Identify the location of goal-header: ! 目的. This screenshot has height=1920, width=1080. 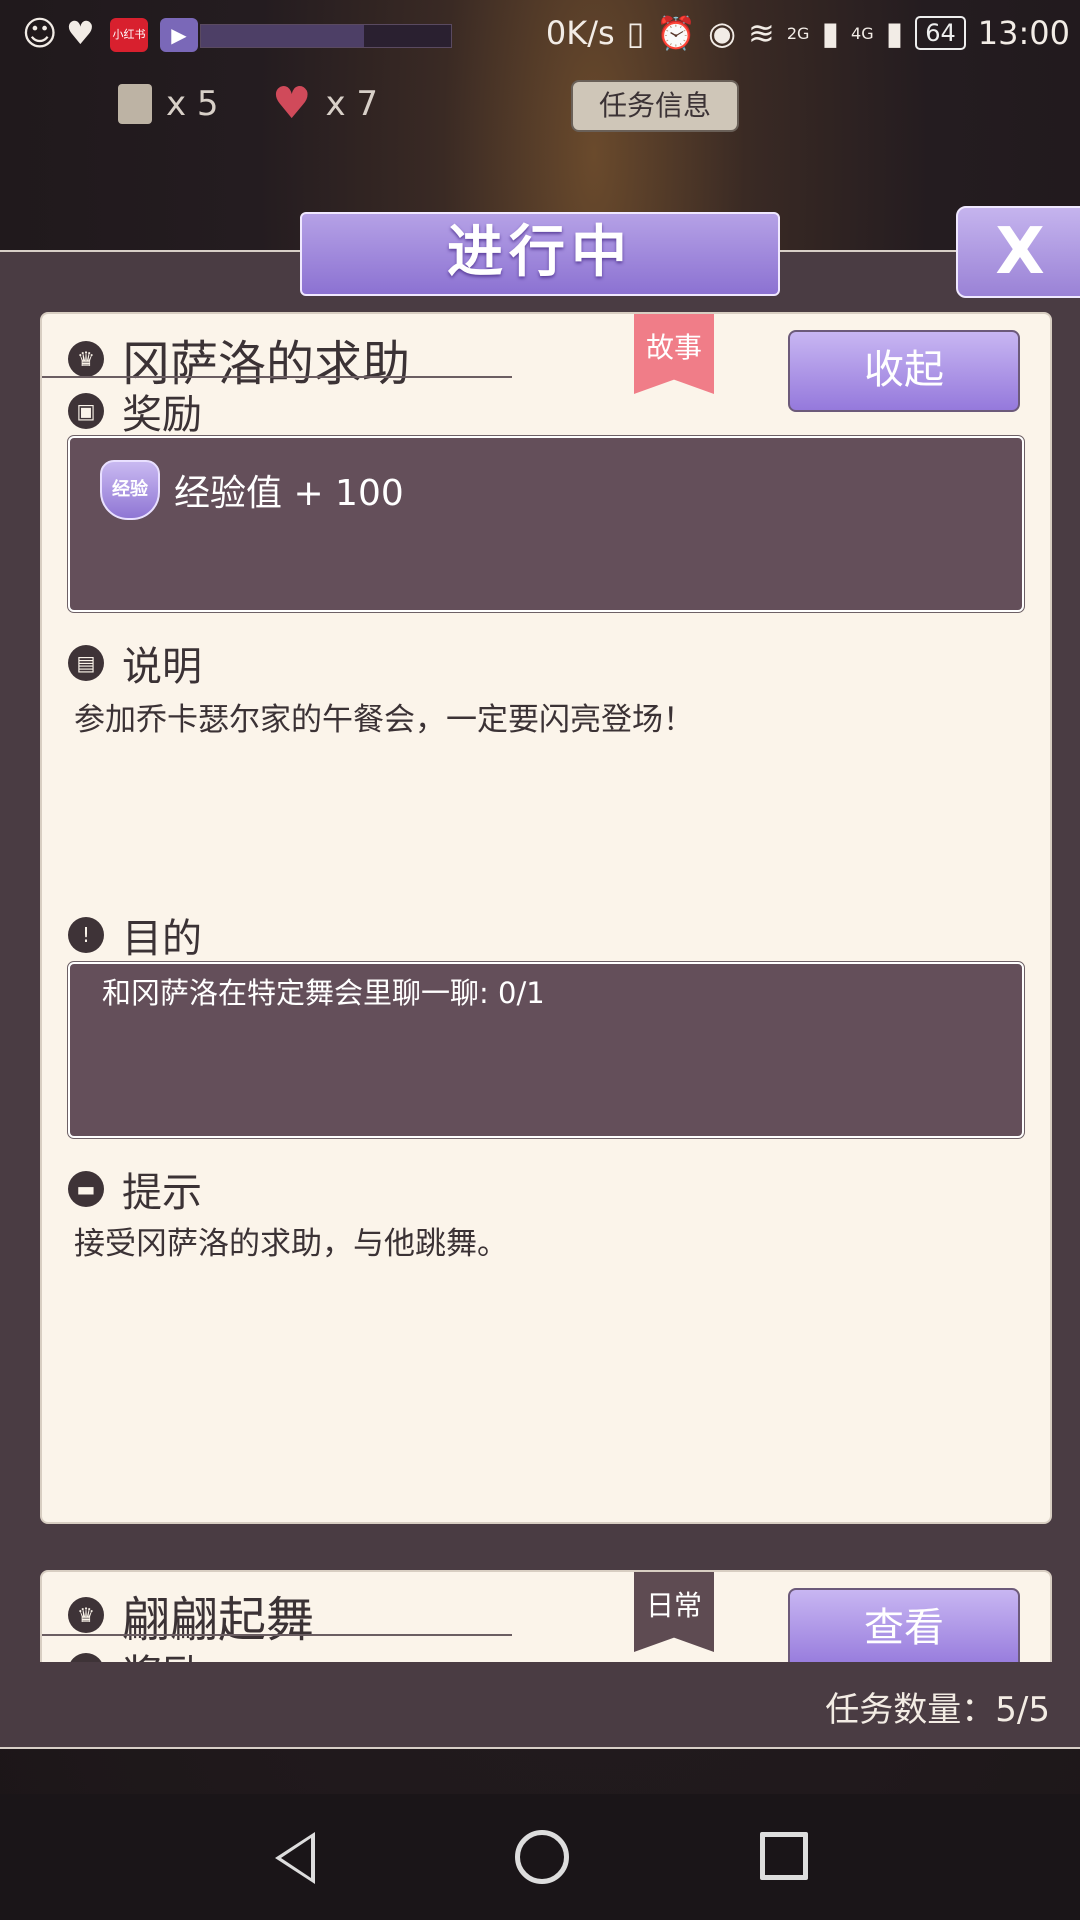
(135, 935).